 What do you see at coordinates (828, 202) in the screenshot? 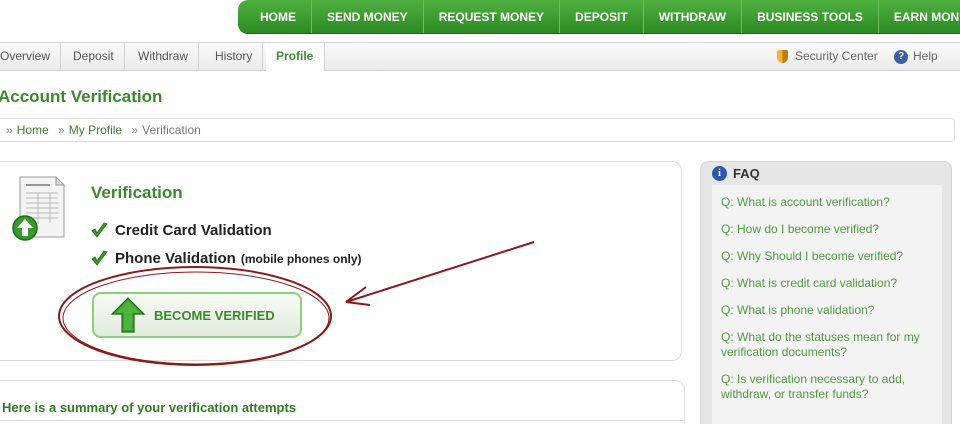
I see `faq-question: Q: What is account verification?` at bounding box center [828, 202].